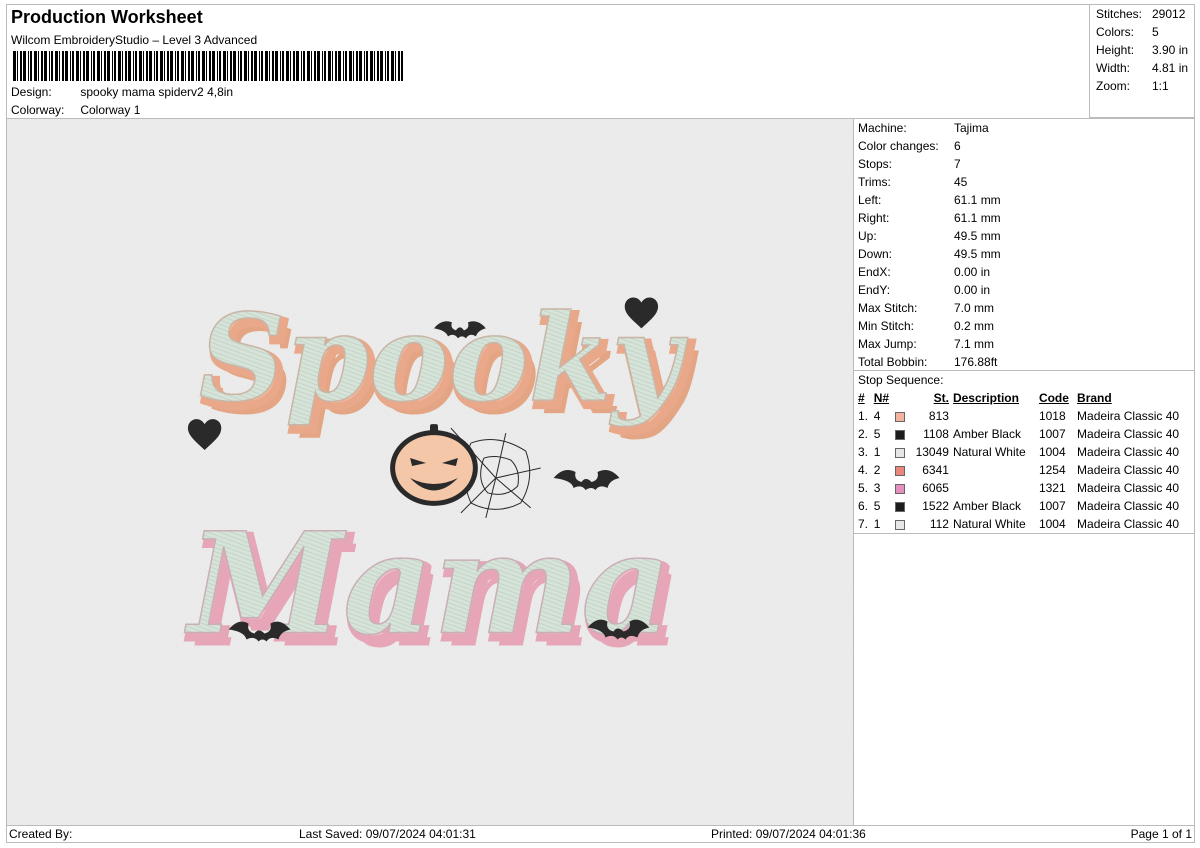 This screenshot has width=1200, height=848. What do you see at coordinates (863, 470) in the screenshot?
I see `stop-index: 4.` at bounding box center [863, 470].